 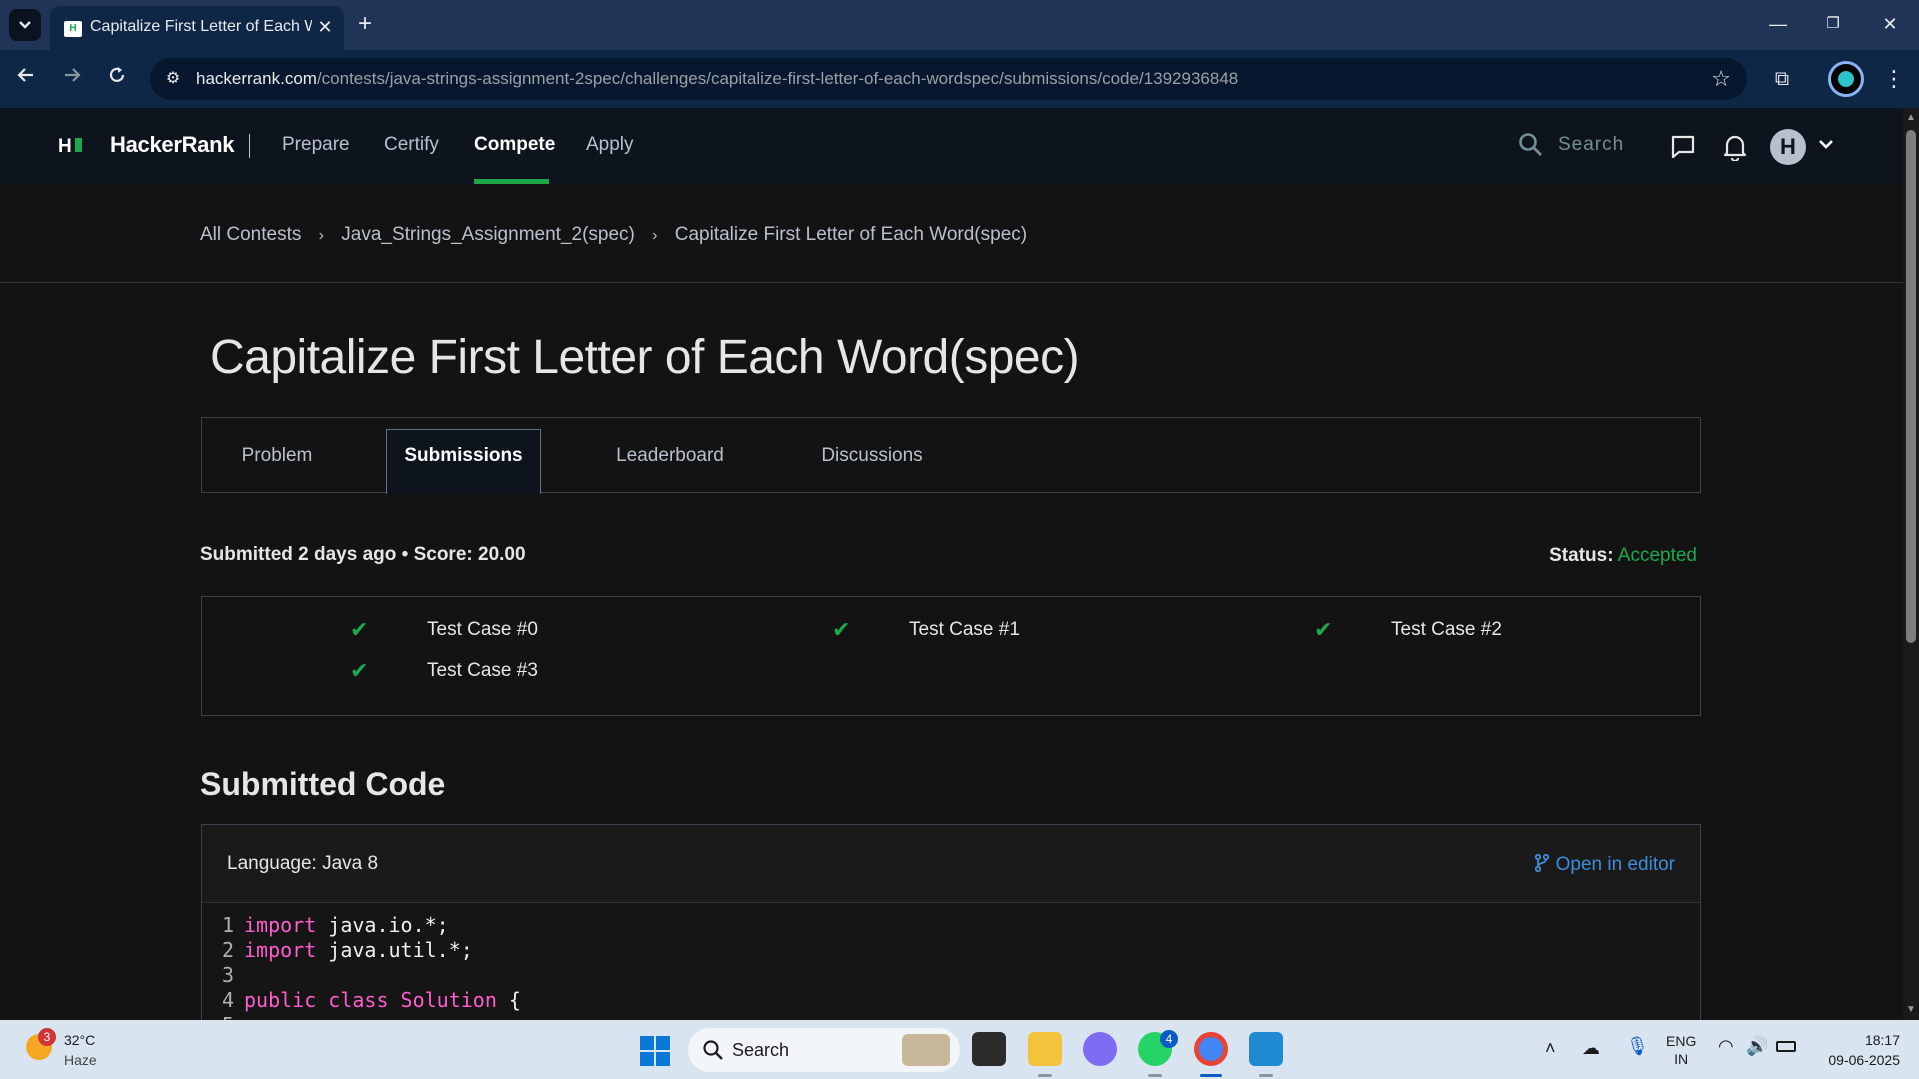 What do you see at coordinates (824, 1050) in the screenshot?
I see `taskbar-search-box: Search` at bounding box center [824, 1050].